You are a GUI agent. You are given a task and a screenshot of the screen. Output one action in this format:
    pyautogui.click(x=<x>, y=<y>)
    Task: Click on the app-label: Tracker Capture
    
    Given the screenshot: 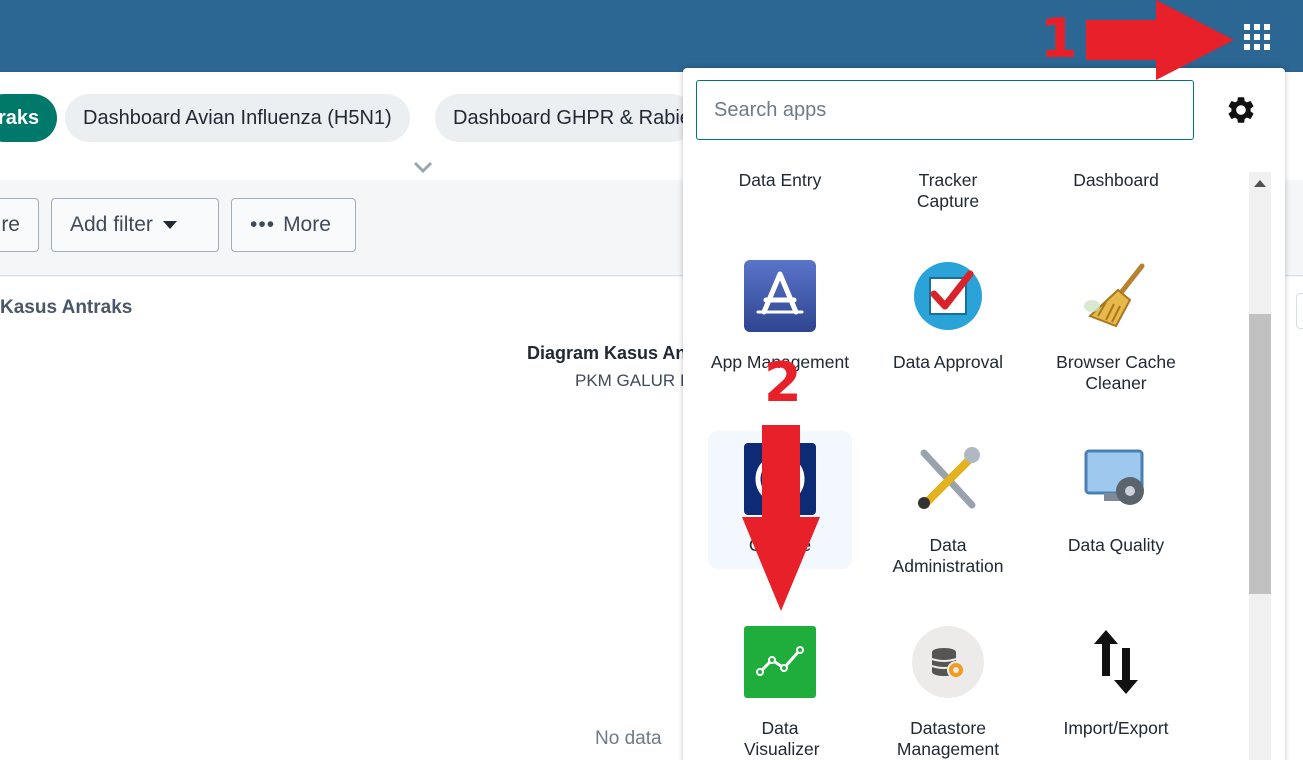 What is the action you would take?
    pyautogui.click(x=948, y=190)
    